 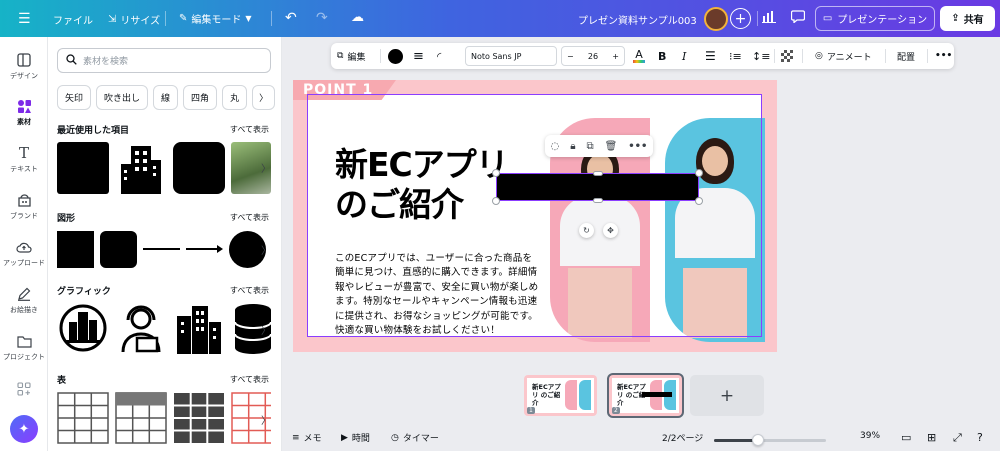 What do you see at coordinates (496, 201) in the screenshot?
I see `resize-handle-bl` at bounding box center [496, 201].